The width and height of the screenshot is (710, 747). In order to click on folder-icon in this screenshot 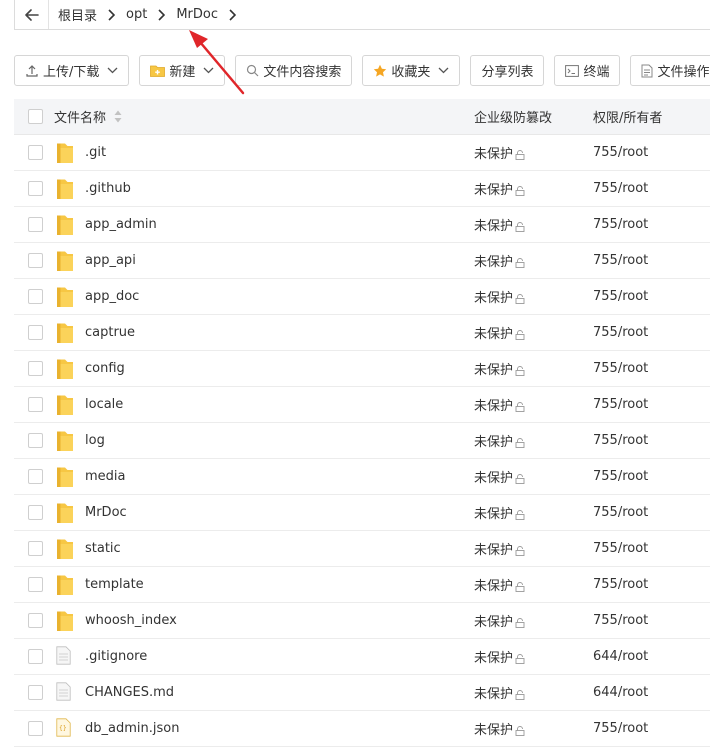, I will do `click(65, 477)`.